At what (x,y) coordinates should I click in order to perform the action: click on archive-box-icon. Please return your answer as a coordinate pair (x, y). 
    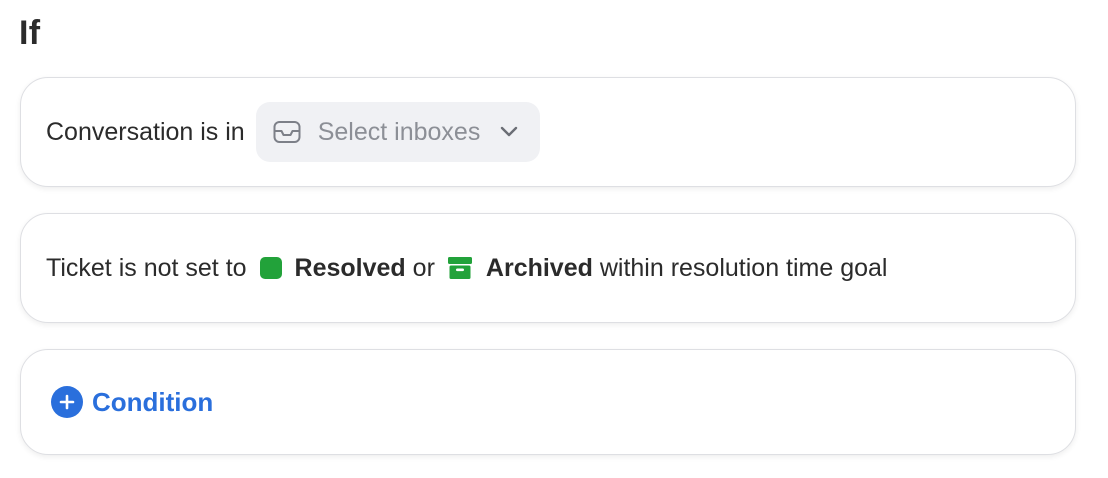
    Looking at the image, I should click on (460, 268).